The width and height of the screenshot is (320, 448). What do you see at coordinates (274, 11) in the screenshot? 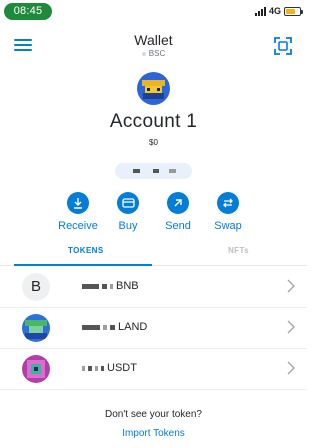
I see `network-type: 4G` at bounding box center [274, 11].